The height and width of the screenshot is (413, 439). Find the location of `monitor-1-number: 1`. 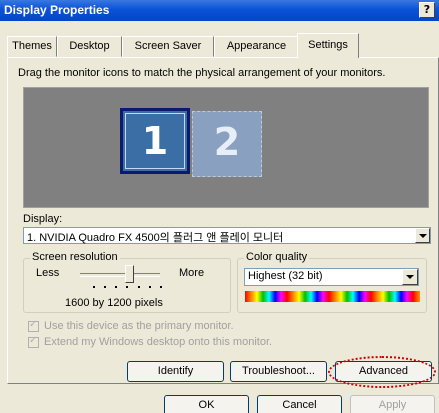

monitor-1-number: 1 is located at coordinates (155, 141).